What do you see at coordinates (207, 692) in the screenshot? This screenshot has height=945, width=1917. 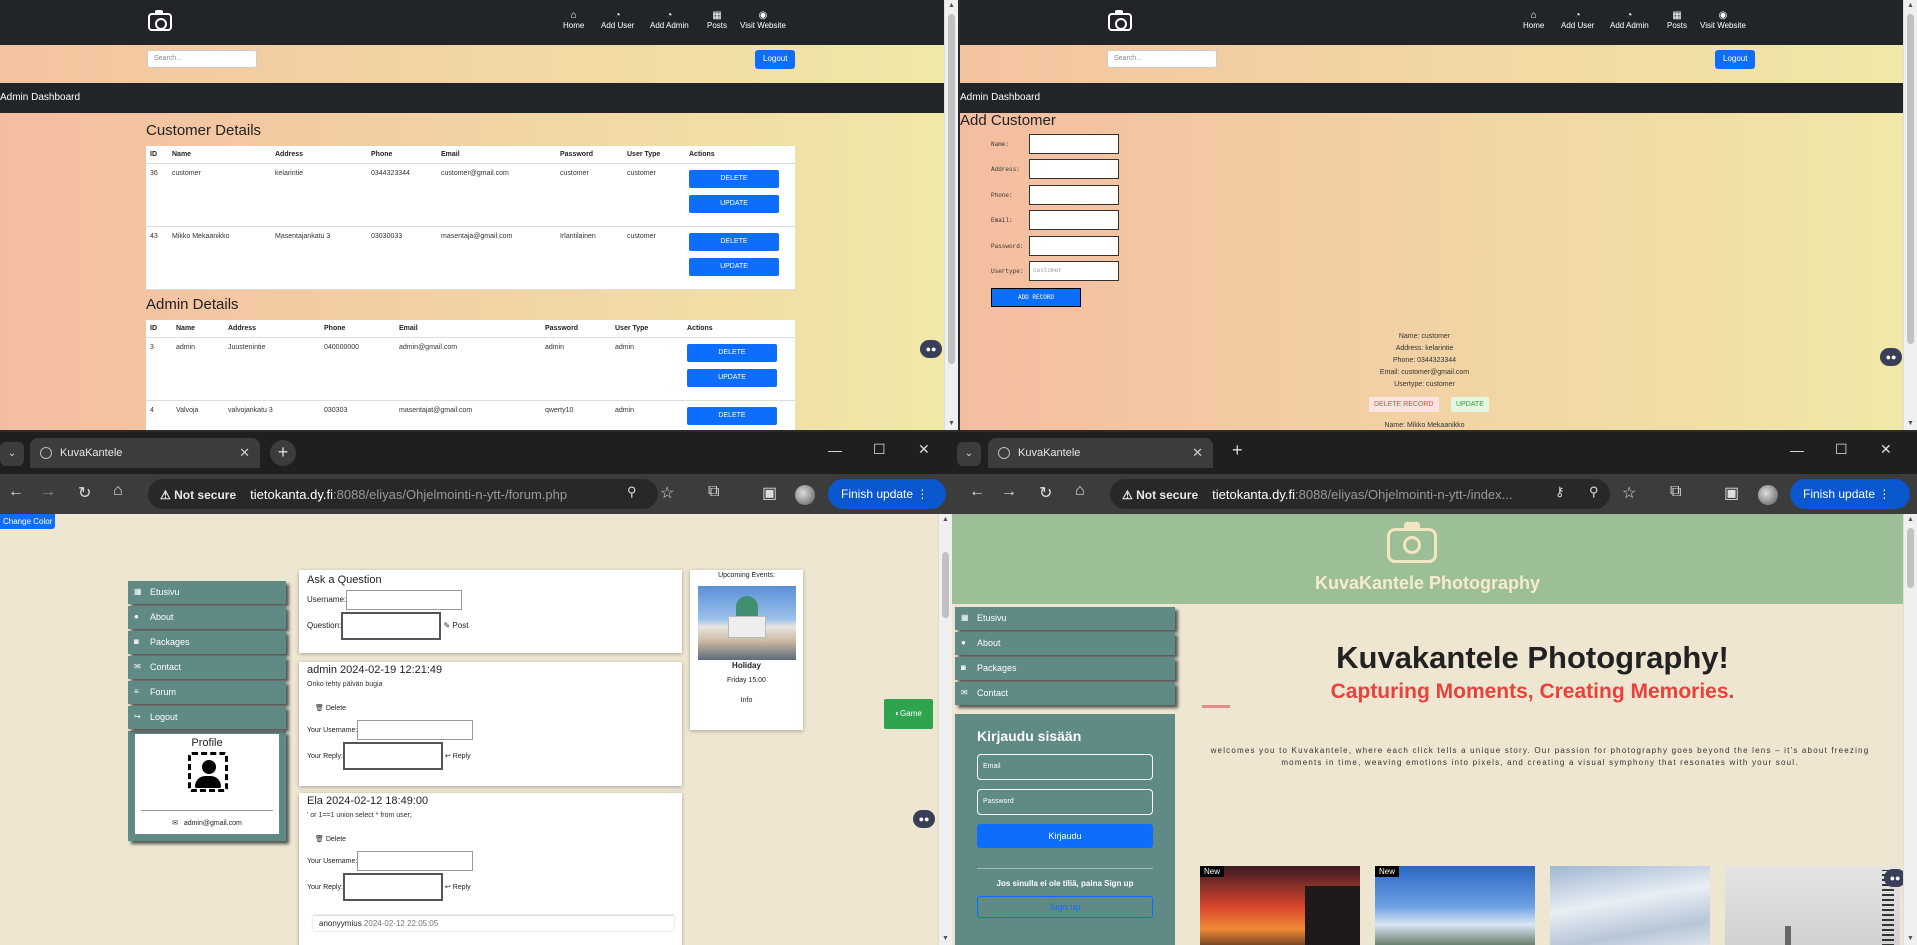 I see `menu-item-forum: ≡ Forum` at bounding box center [207, 692].